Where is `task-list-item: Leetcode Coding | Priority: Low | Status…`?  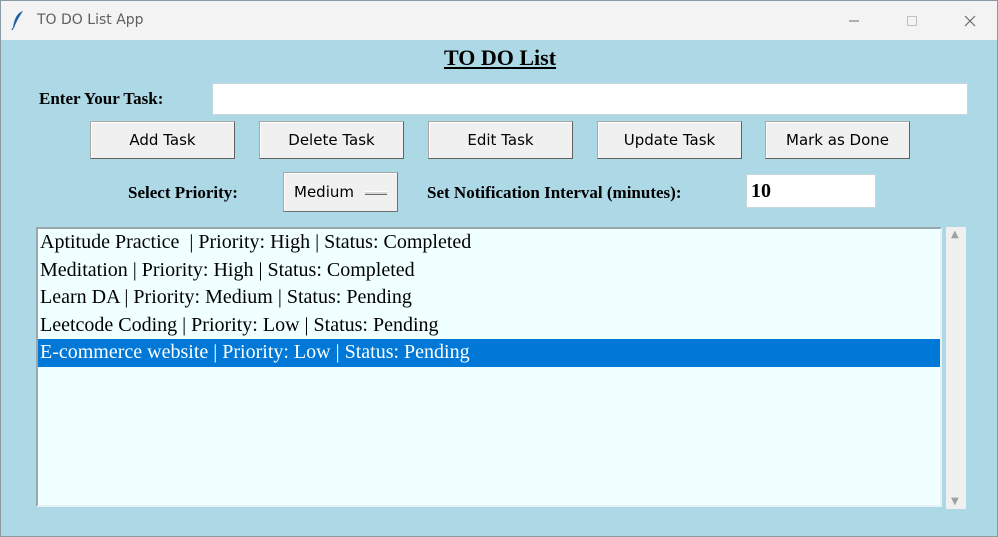 task-list-item: Leetcode Coding | Priority: Low | Status… is located at coordinates (489, 326).